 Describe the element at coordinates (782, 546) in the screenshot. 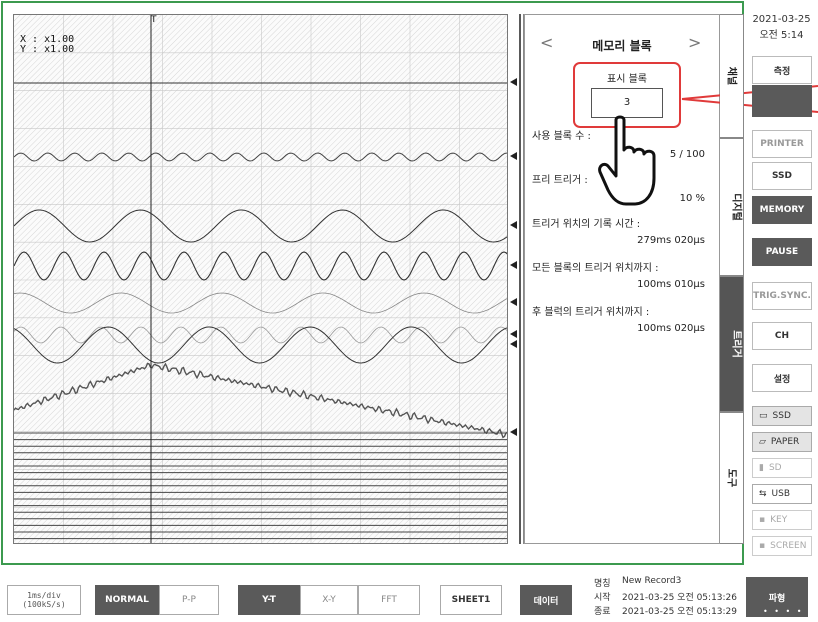

I see `screen-button: ▪ SCREEN` at that location.